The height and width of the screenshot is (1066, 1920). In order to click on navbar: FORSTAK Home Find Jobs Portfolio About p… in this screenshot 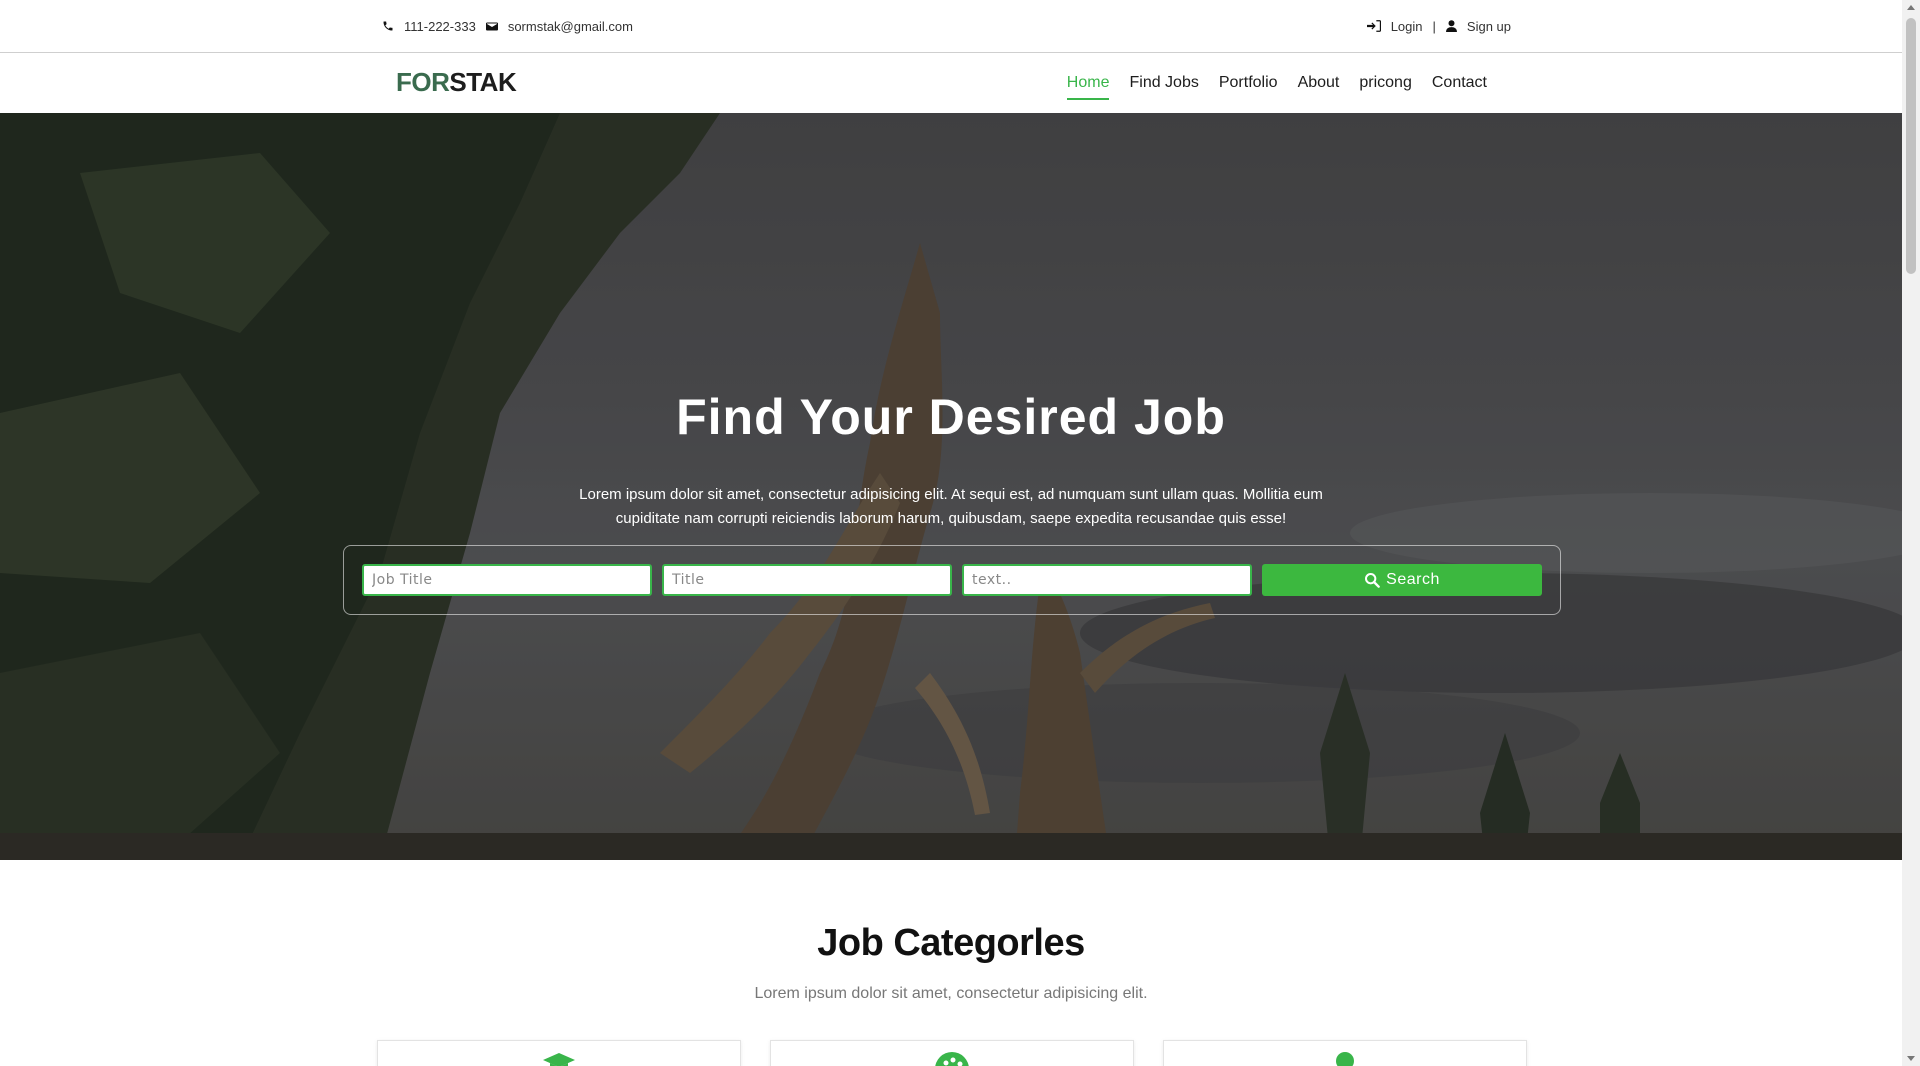, I will do `click(951, 83)`.